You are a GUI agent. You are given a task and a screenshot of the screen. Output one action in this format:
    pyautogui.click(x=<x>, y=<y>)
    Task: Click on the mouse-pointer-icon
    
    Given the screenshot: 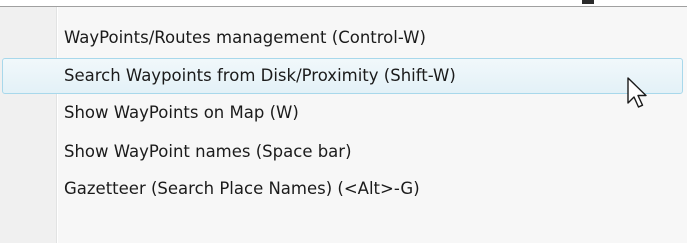 What is the action you would take?
    pyautogui.click(x=637, y=92)
    